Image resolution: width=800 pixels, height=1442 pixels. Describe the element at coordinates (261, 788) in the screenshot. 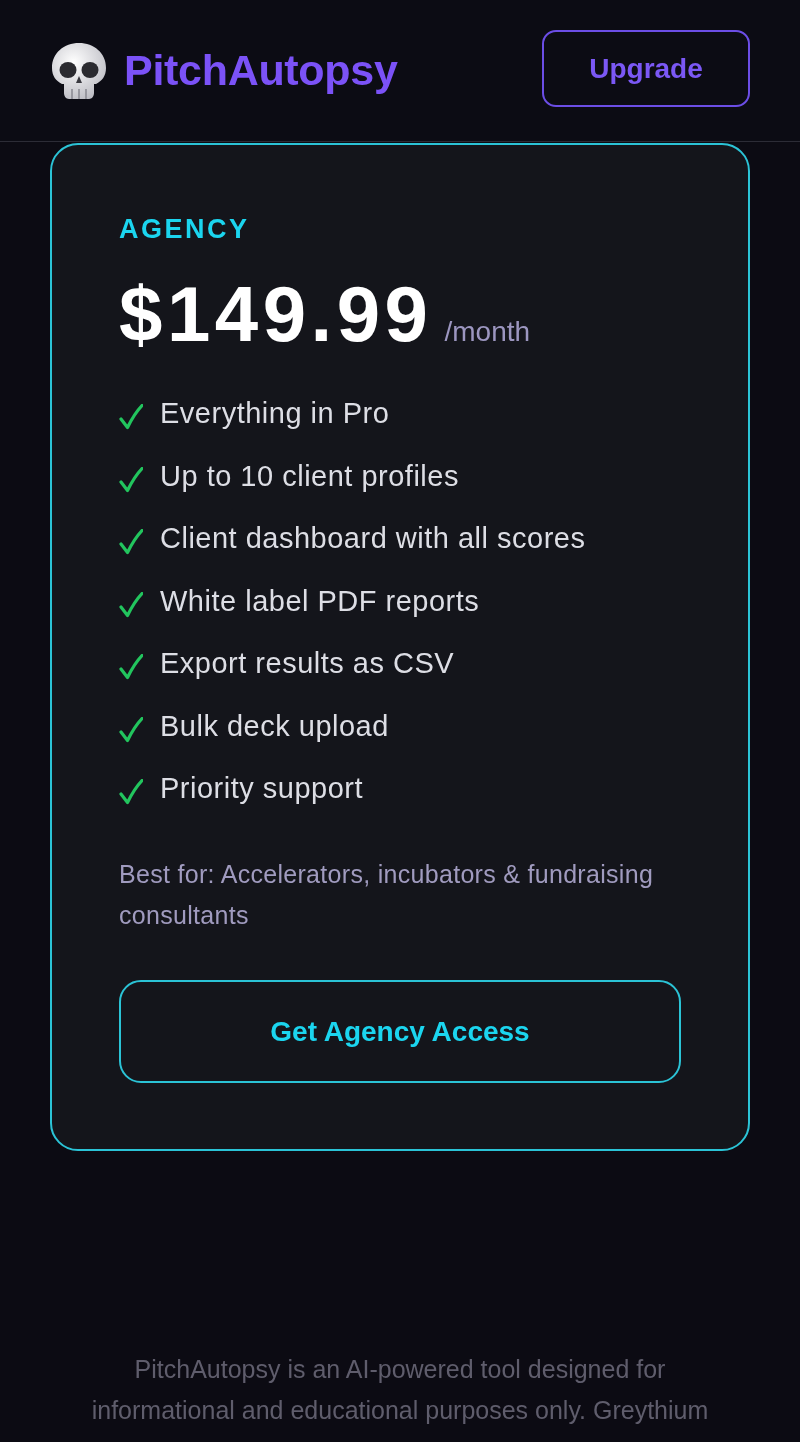

I see `feature-text: Priority support` at that location.